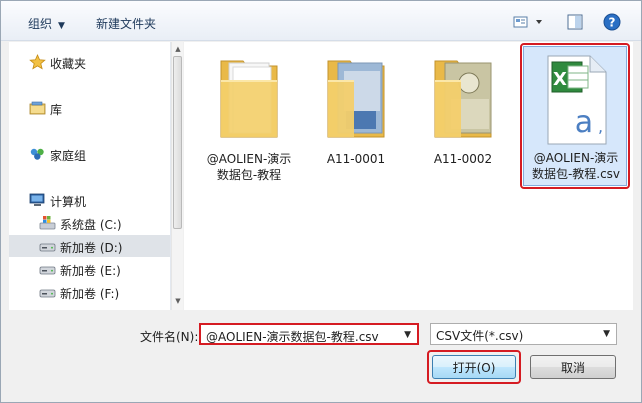 The height and width of the screenshot is (403, 642). Describe the element at coordinates (68, 64) in the screenshot. I see `nav-label: 收藏夹` at that location.